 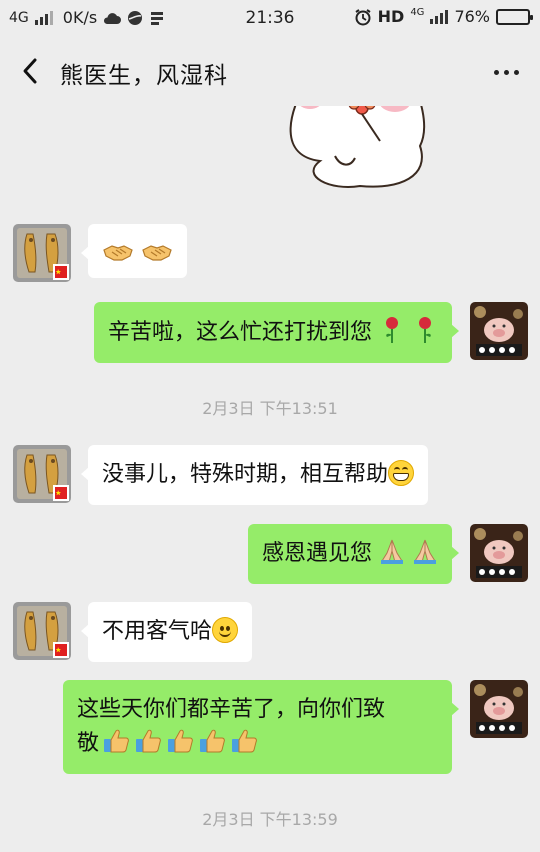 What do you see at coordinates (157, 631) in the screenshot?
I see `message-text: 不用客气哈` at bounding box center [157, 631].